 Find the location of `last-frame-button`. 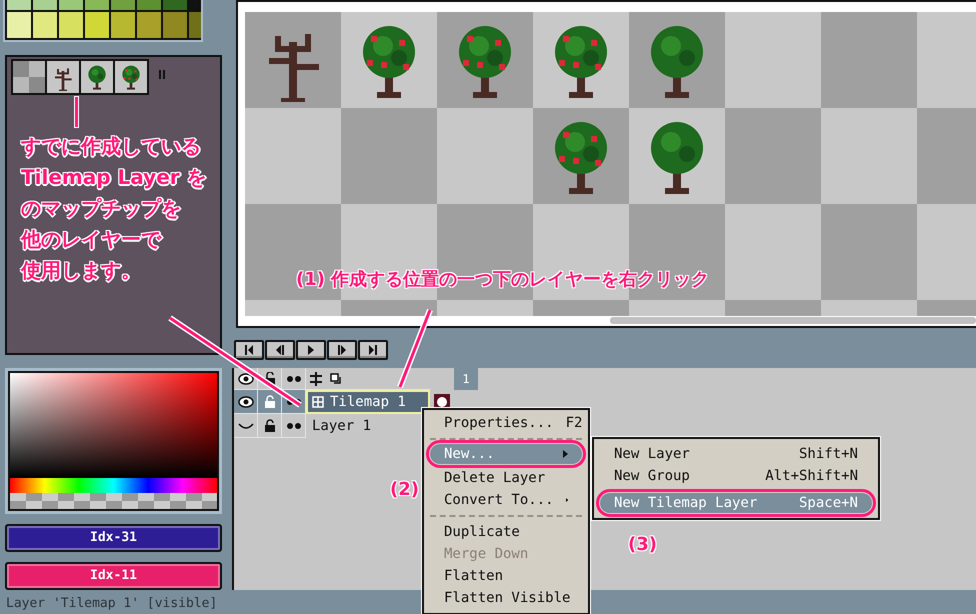

last-frame-button is located at coordinates (373, 350).